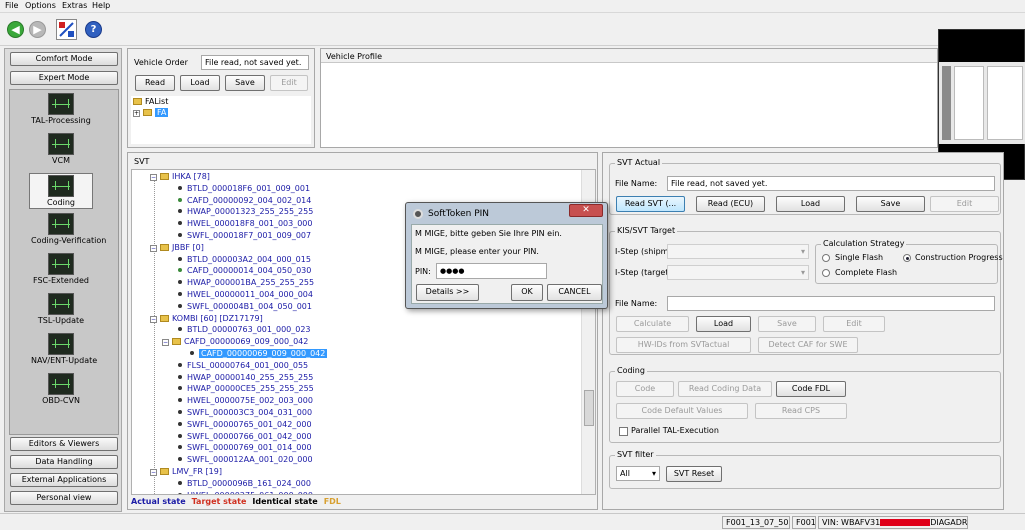 Image resolution: width=1025 pixels, height=530 pixels. What do you see at coordinates (235, 342) in the screenshot?
I see `tree-subfolder: − CAFD_00000069_009_000_042` at bounding box center [235, 342].